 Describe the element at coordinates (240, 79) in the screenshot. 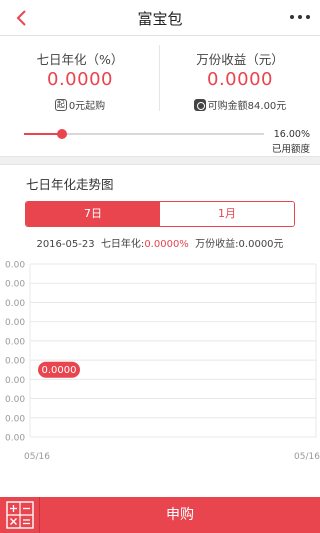

I see `income-value: 0.0000` at that location.